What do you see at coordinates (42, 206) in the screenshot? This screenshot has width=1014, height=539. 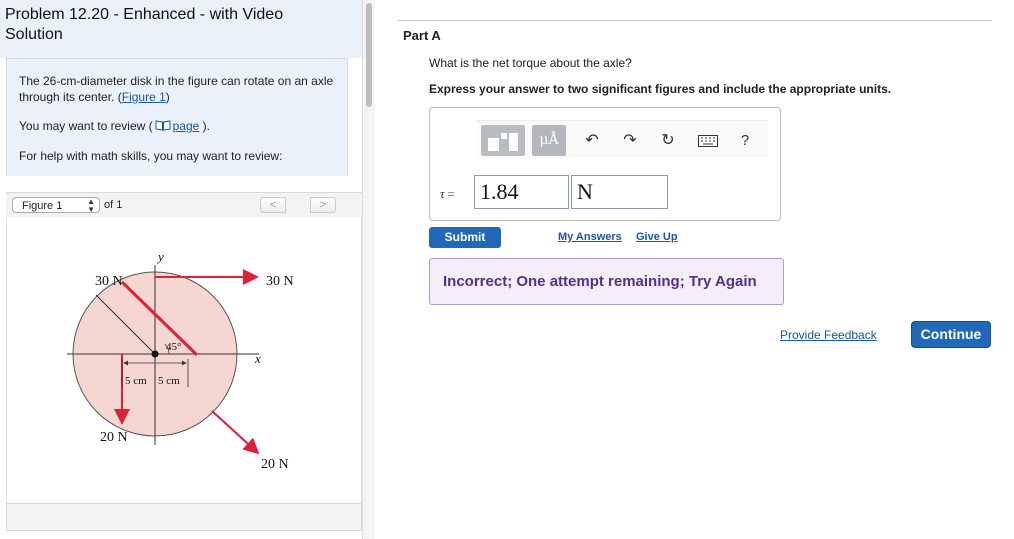 I see `figure-select-value: Figure 1` at bounding box center [42, 206].